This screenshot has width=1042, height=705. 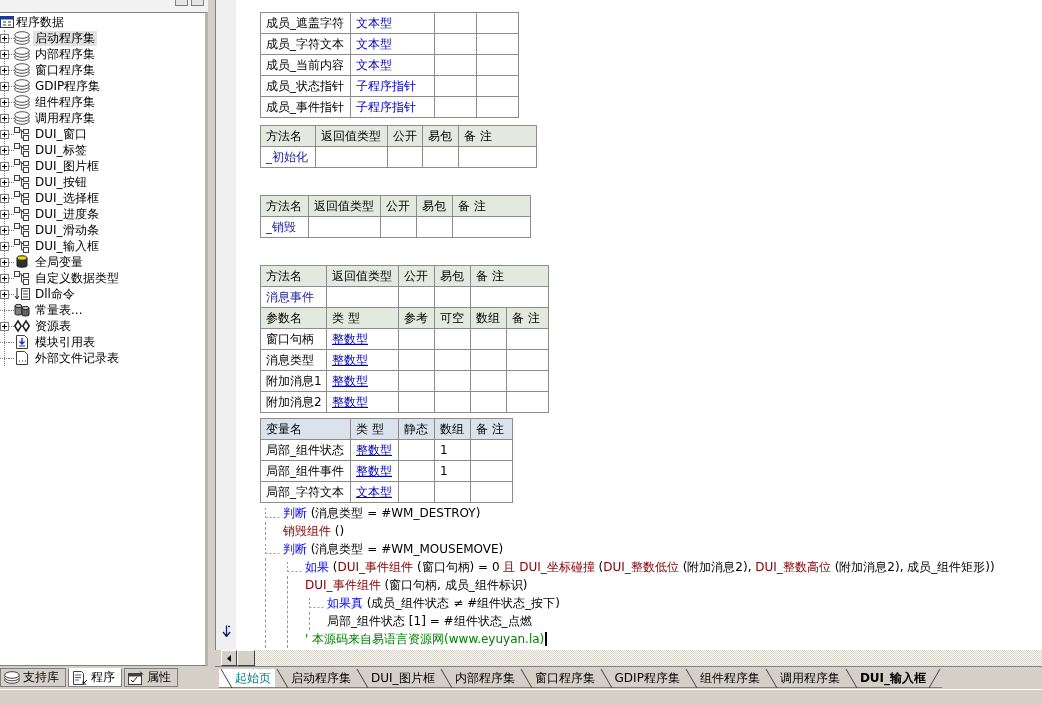 I want to click on table-cell: 附加消息1, so click(x=293, y=381).